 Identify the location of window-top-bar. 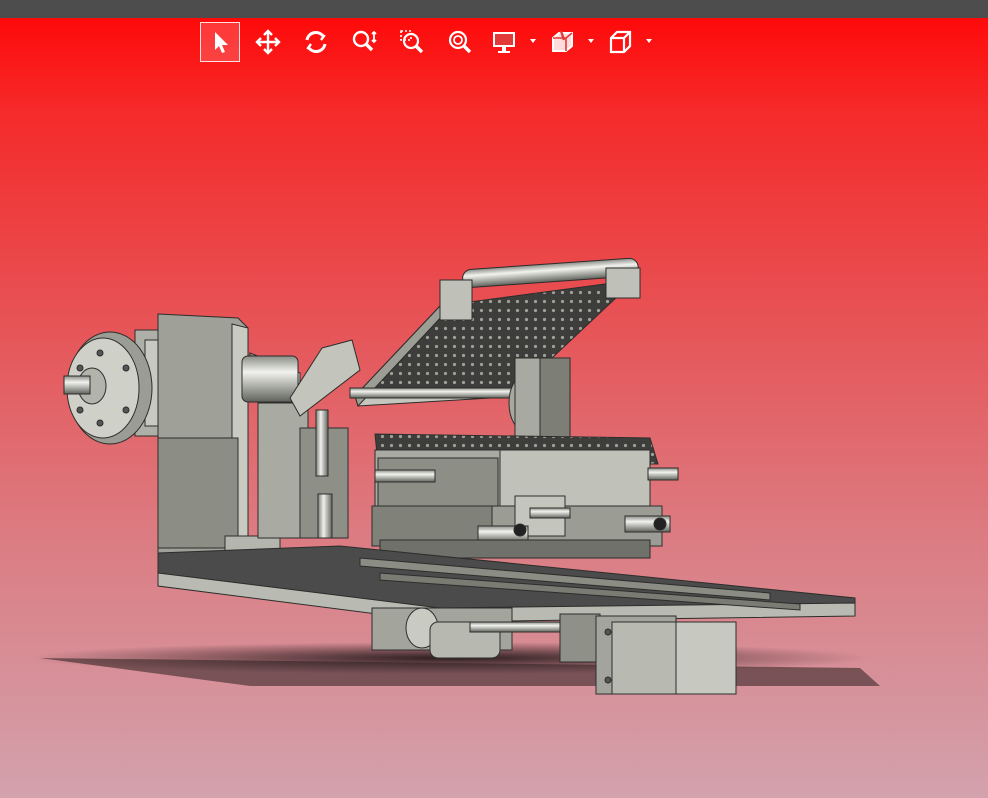
(494, 9).